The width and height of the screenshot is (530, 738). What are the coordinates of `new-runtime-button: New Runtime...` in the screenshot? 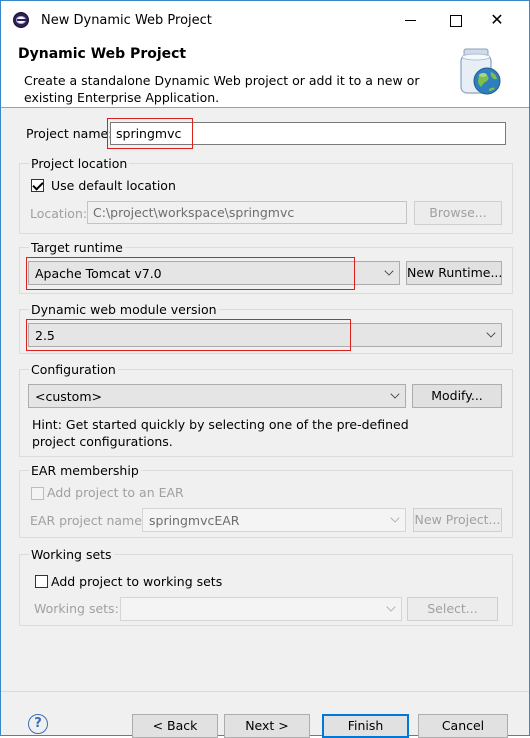 It's located at (454, 273).